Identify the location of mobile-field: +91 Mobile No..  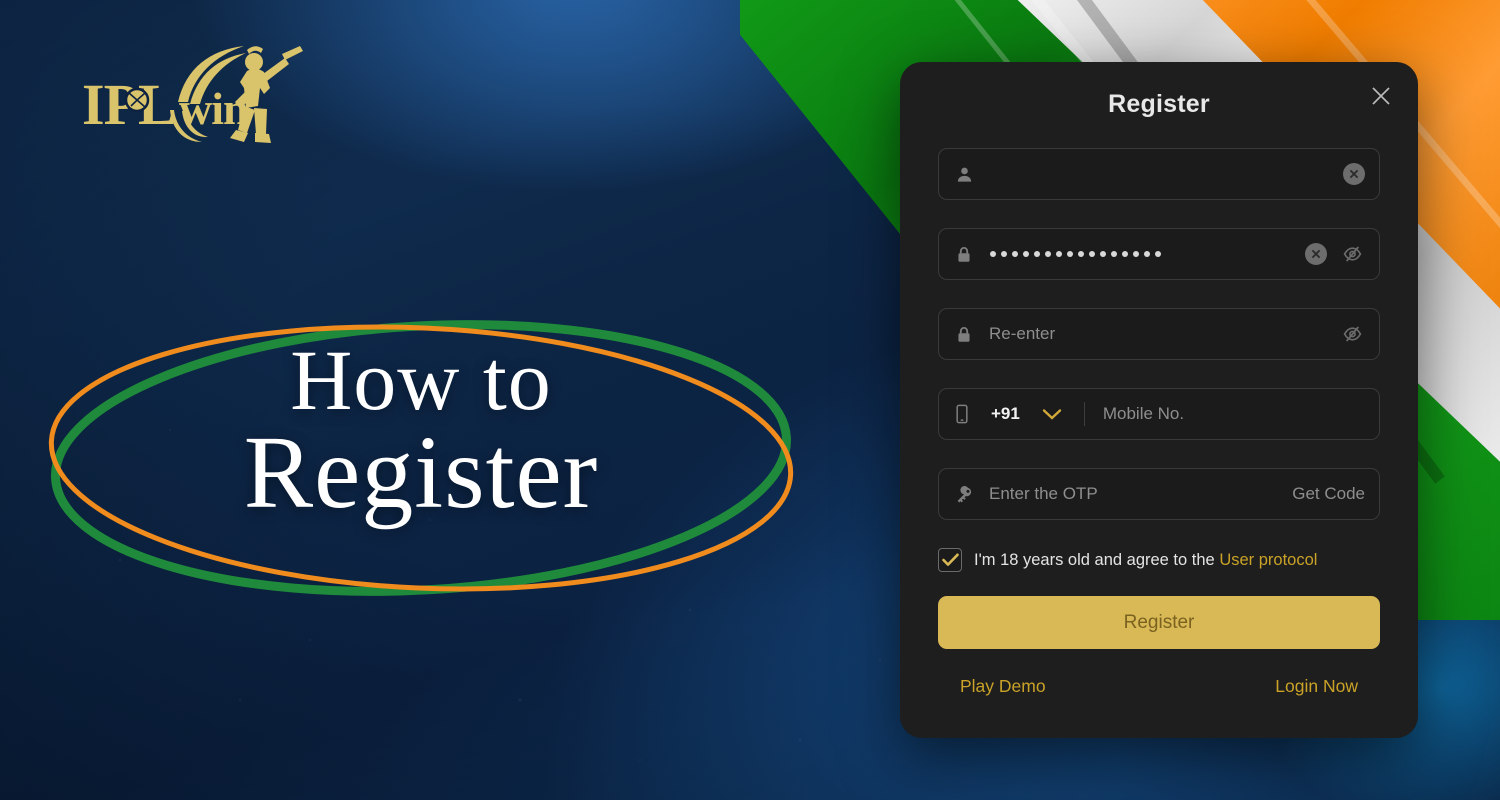
(1159, 414).